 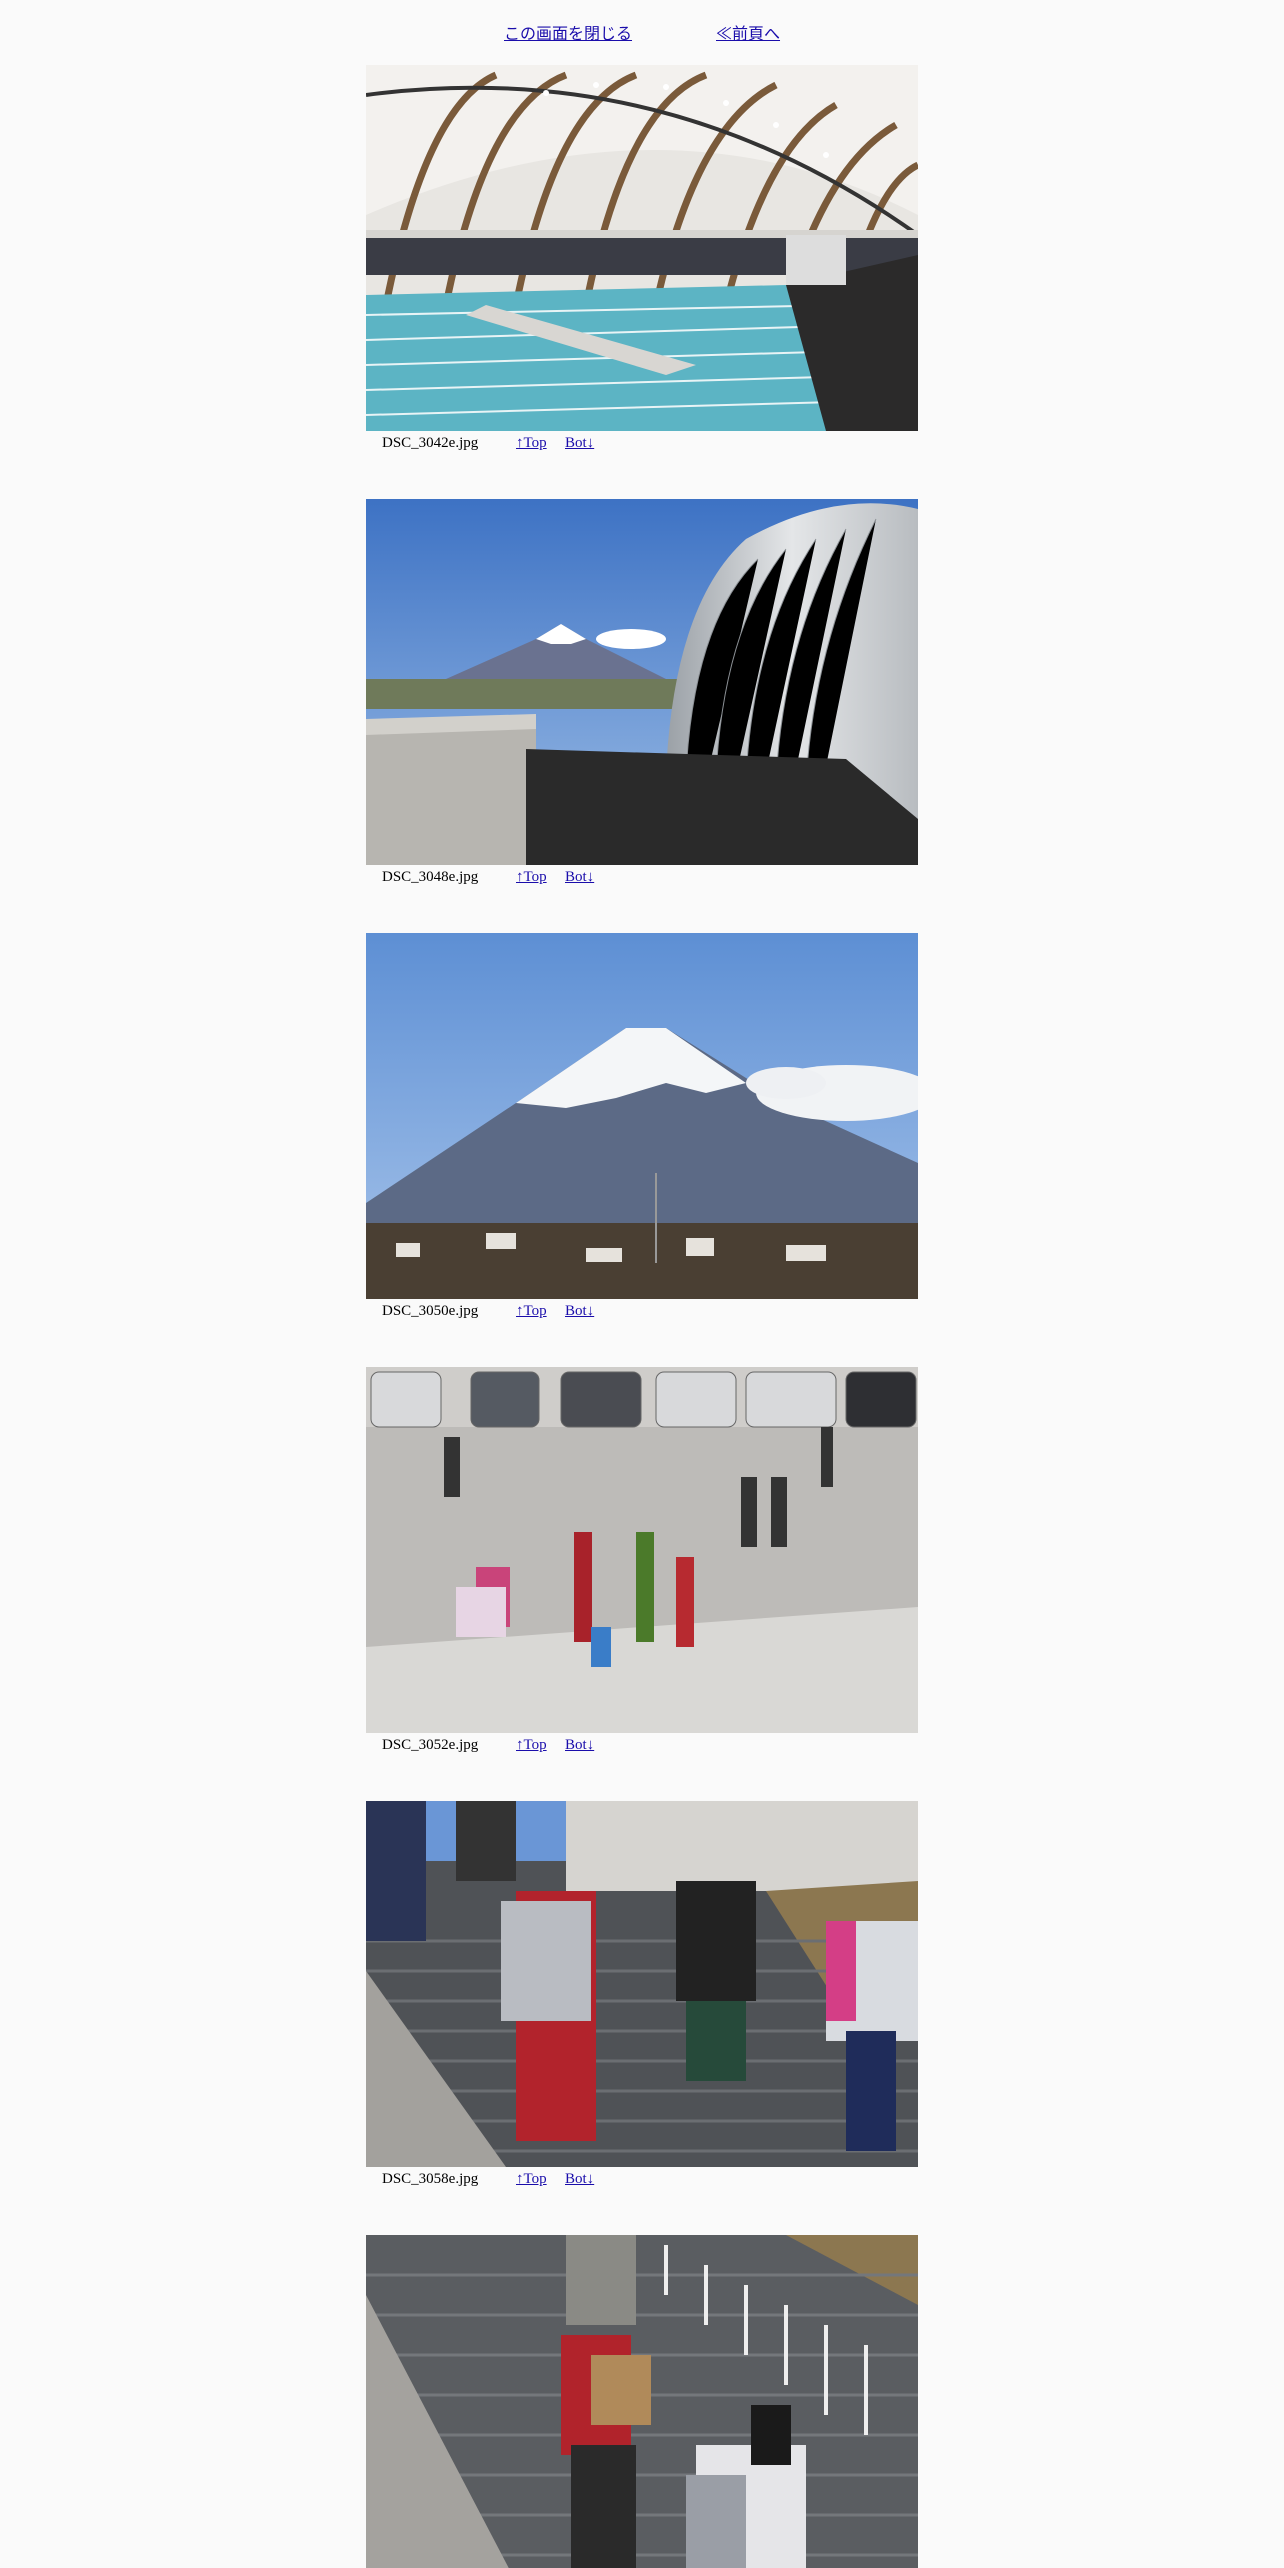 I want to click on photo-caption: DSC_3050e.jpg ↑Top Bot↓, so click(x=642, y=1313).